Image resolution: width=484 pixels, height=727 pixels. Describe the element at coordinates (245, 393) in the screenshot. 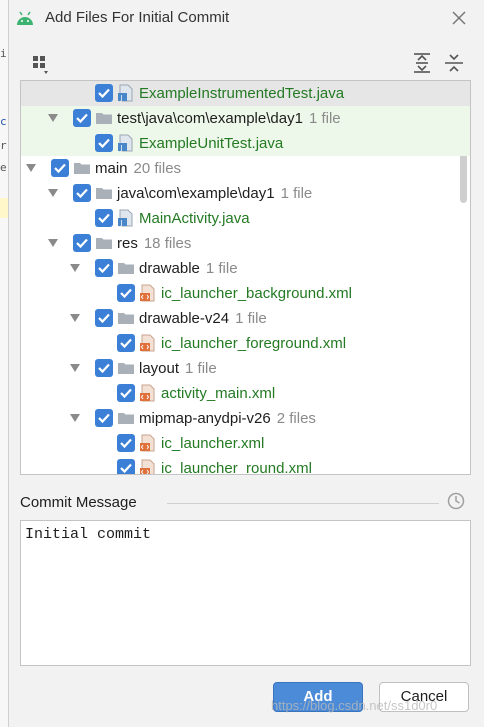

I see `tree-row: activity_main.xml` at that location.